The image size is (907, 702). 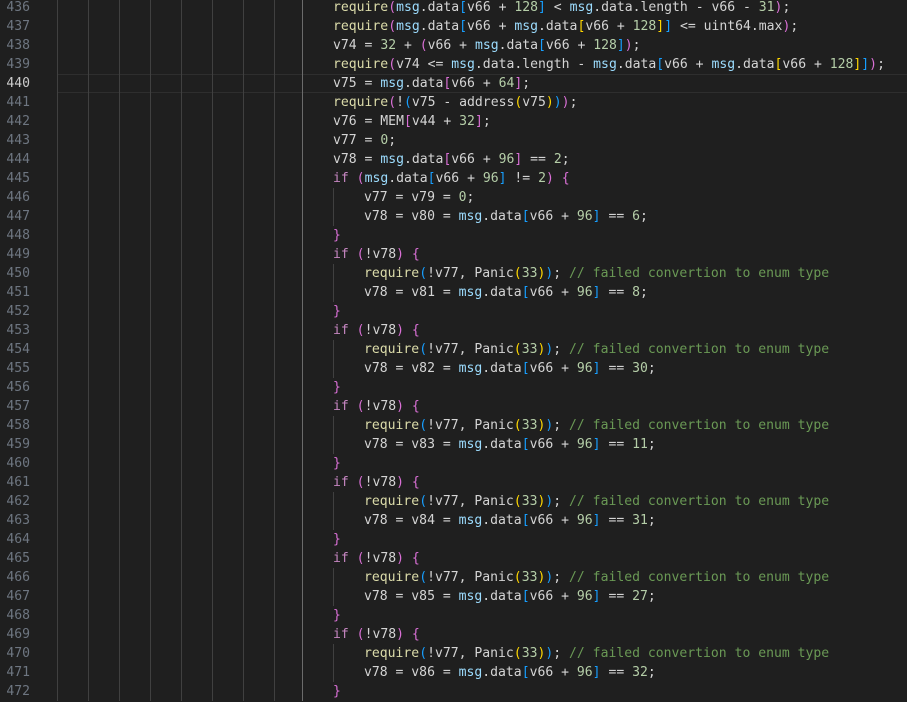 What do you see at coordinates (453, 596) in the screenshot?
I see `code-line: 467 v78 = v85 = msg.data[v66 + 96] == 27;` at bounding box center [453, 596].